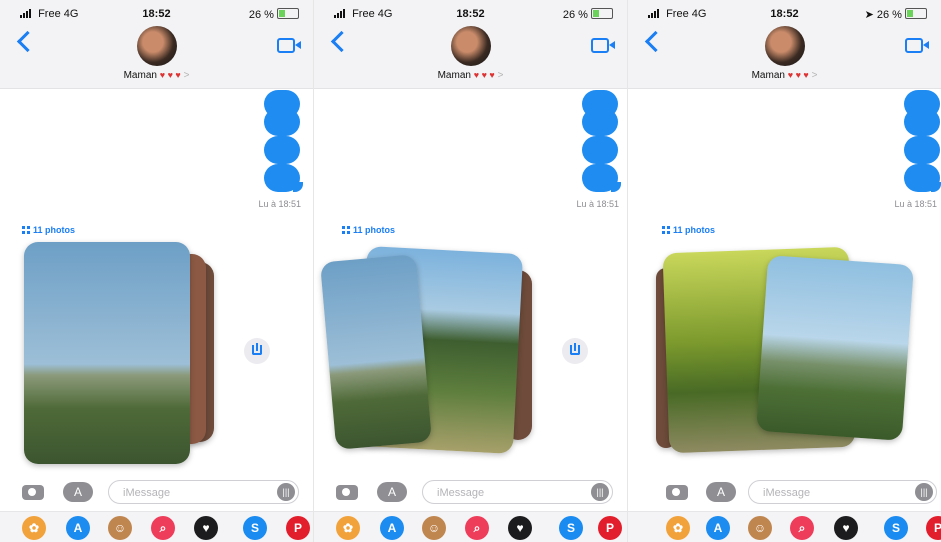 The image size is (941, 542). I want to click on conversation-header: Free 4G 18:52 ➤ 26 % Maman ♥ ♥ ♥ >, so click(784, 44).